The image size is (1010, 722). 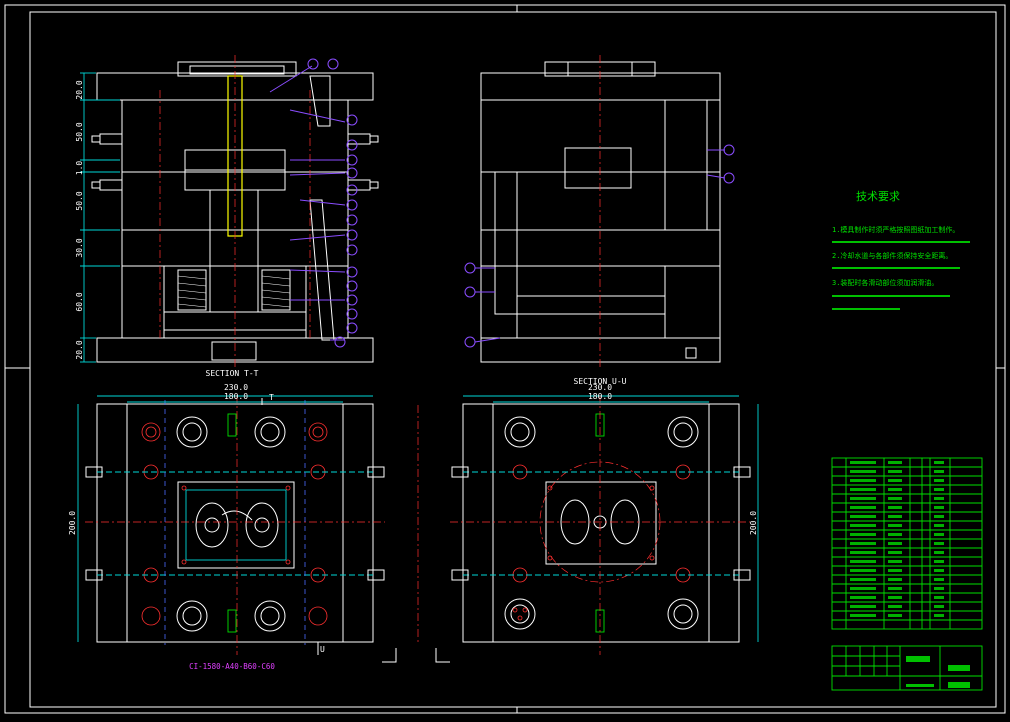 What do you see at coordinates (907, 543) in the screenshot?
I see `bom-table` at bounding box center [907, 543].